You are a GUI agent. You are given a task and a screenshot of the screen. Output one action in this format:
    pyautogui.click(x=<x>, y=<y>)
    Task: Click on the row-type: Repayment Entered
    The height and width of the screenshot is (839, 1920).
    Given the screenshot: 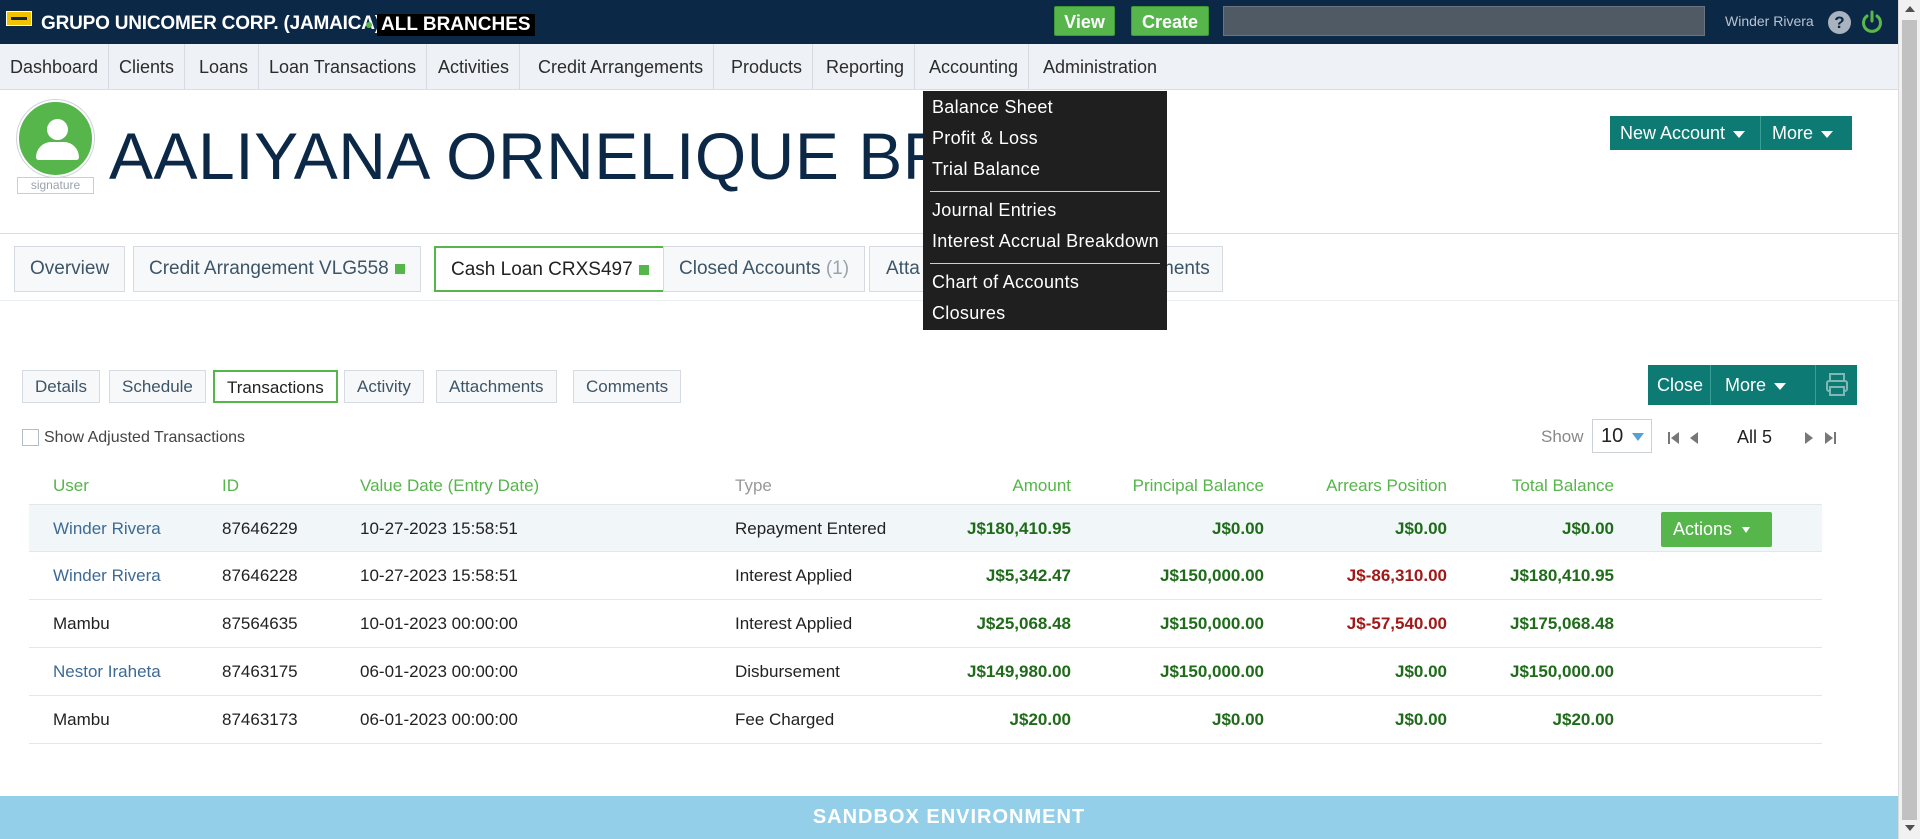 What is the action you would take?
    pyautogui.click(x=811, y=528)
    